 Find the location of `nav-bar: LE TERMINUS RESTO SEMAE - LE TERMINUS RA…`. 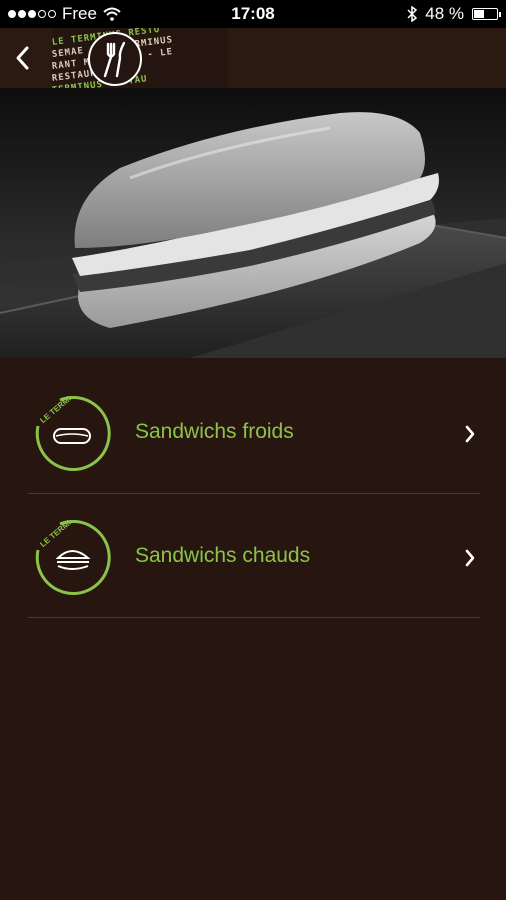

nav-bar: LE TERMINUS RESTO SEMAE - LE TERMINUS RA… is located at coordinates (253, 58).